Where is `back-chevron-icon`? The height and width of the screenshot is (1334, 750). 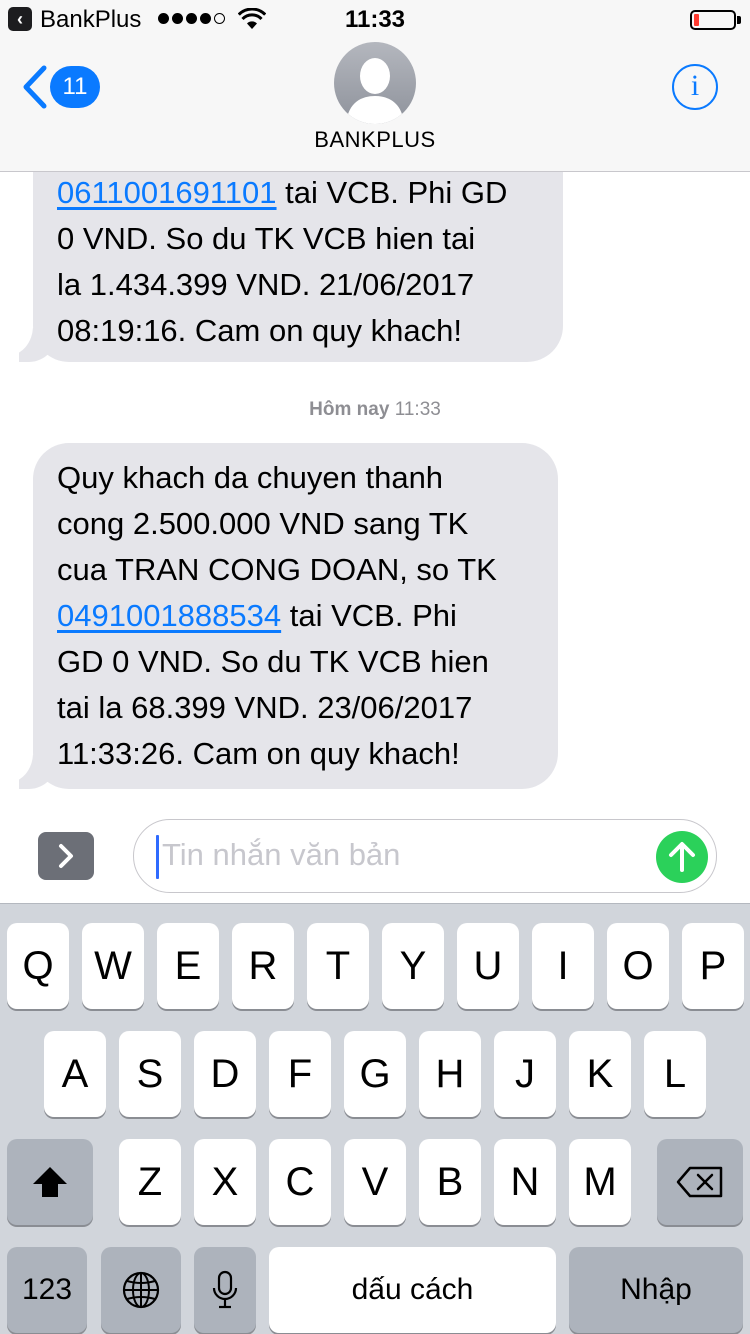
back-chevron-icon is located at coordinates (35, 87).